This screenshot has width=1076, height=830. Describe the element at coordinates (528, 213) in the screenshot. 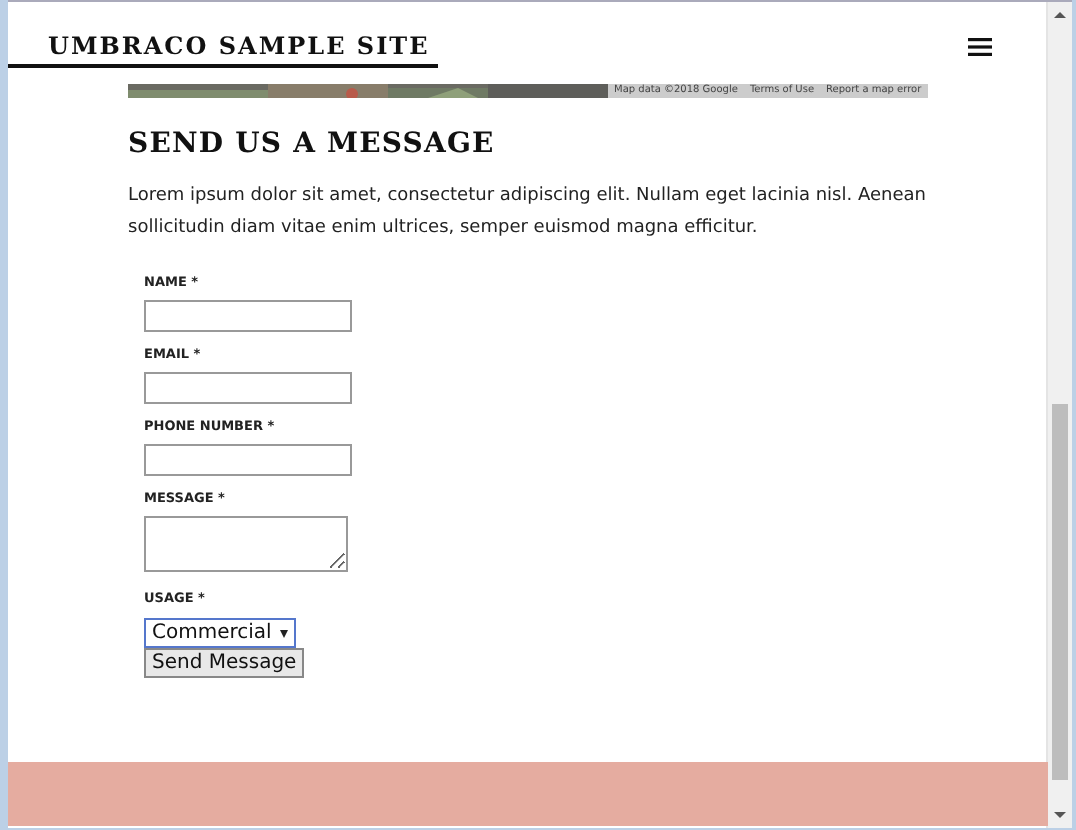

I see `intro-paragraph: Lorem ipsum dolor sit amet, consectetur adipiscing elit. Nullam eget lacinia nisl. Aenean sollicitudin diam vitae enim ultrices, semper euismod magna efficitur.` at that location.